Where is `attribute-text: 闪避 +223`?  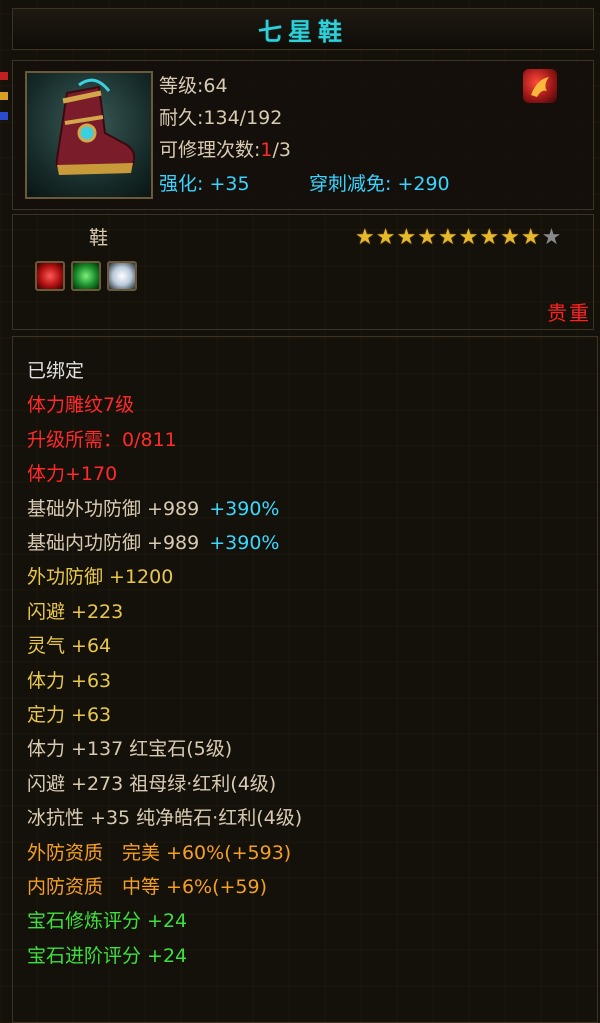 attribute-text: 闪避 +223 is located at coordinates (75, 611).